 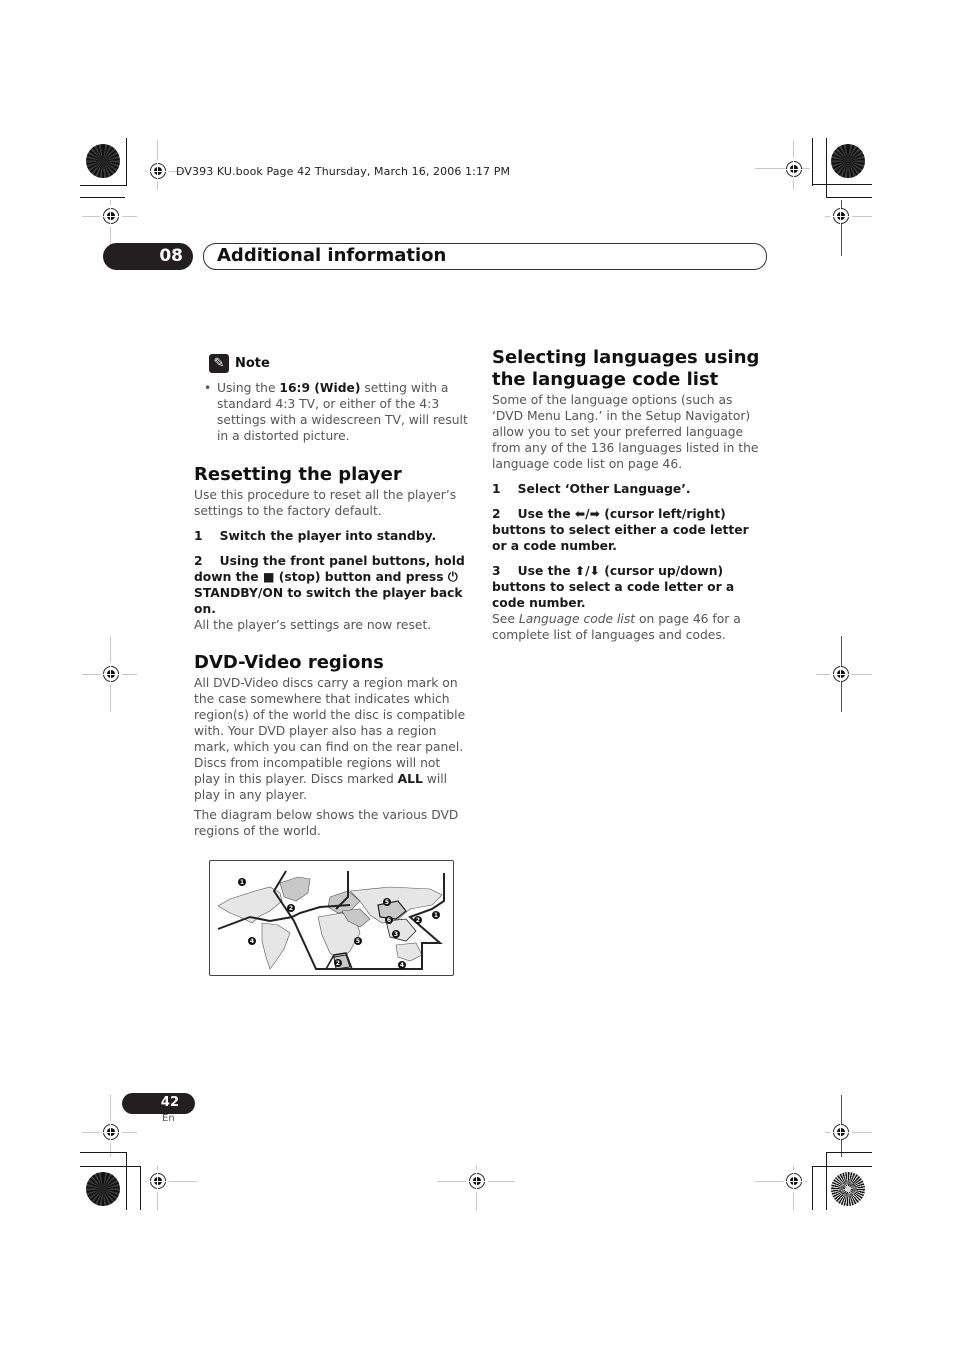 I want to click on resetting-result: All the player’s settings are now reset., so click(x=313, y=625).